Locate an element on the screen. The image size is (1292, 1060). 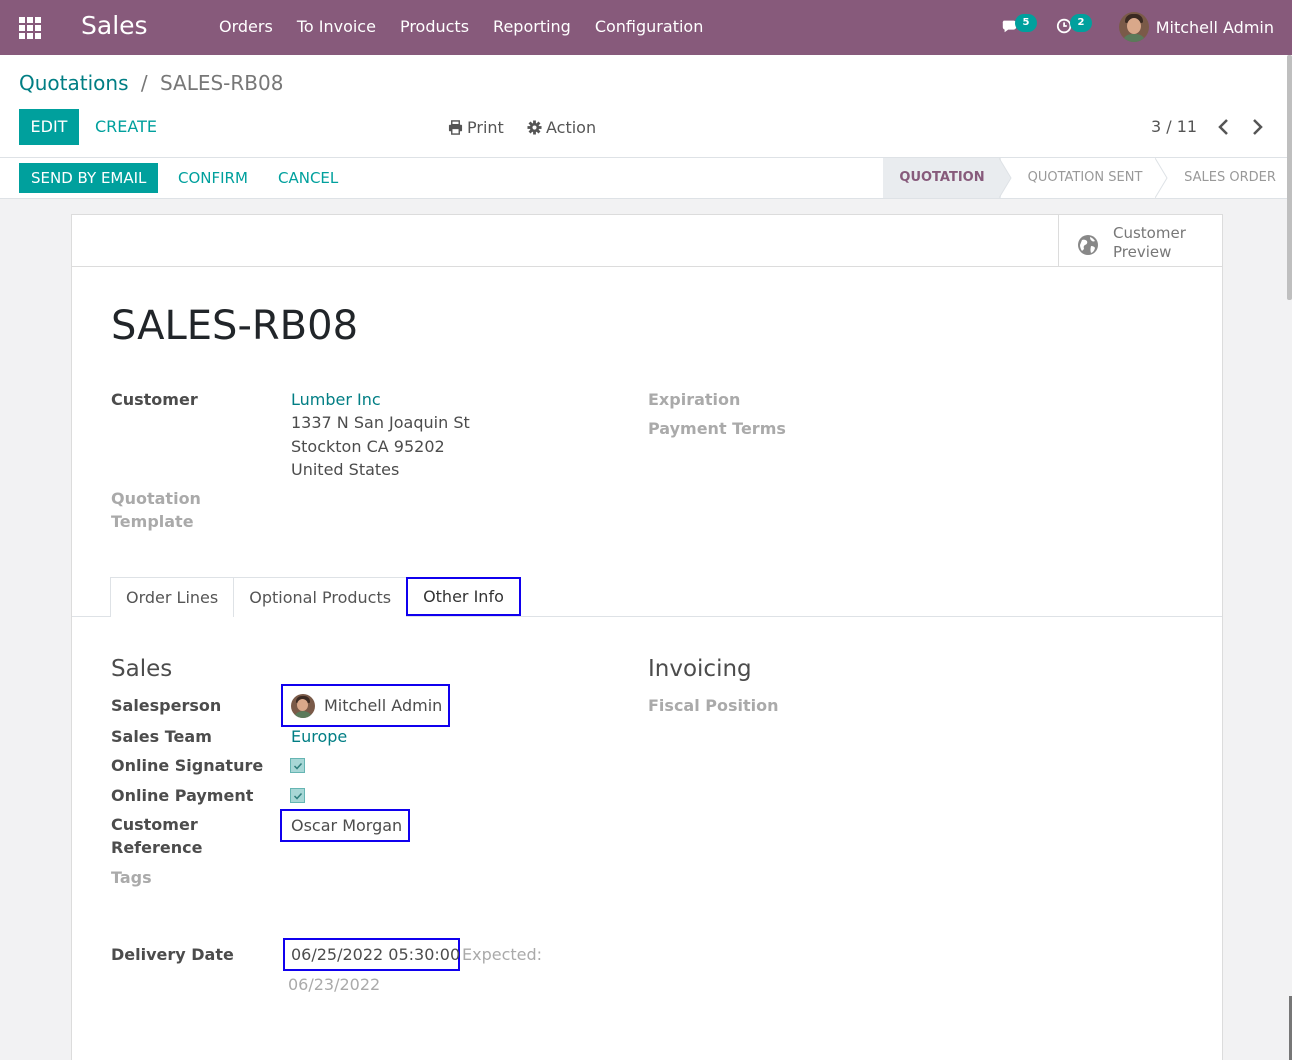
breadcrumb-current: SALES-RB08 is located at coordinates (221, 83).